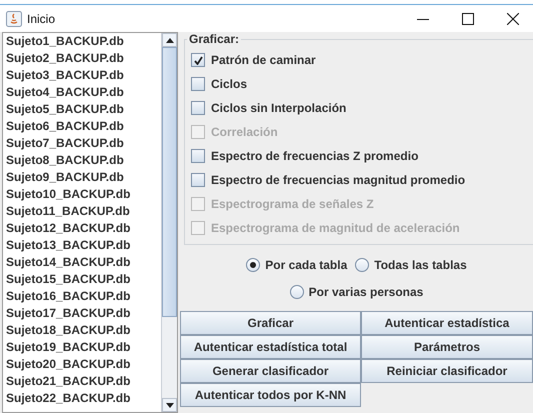 The image size is (533, 413). I want to click on list-item: Sujeto6_BACKUP.db, so click(82, 126).